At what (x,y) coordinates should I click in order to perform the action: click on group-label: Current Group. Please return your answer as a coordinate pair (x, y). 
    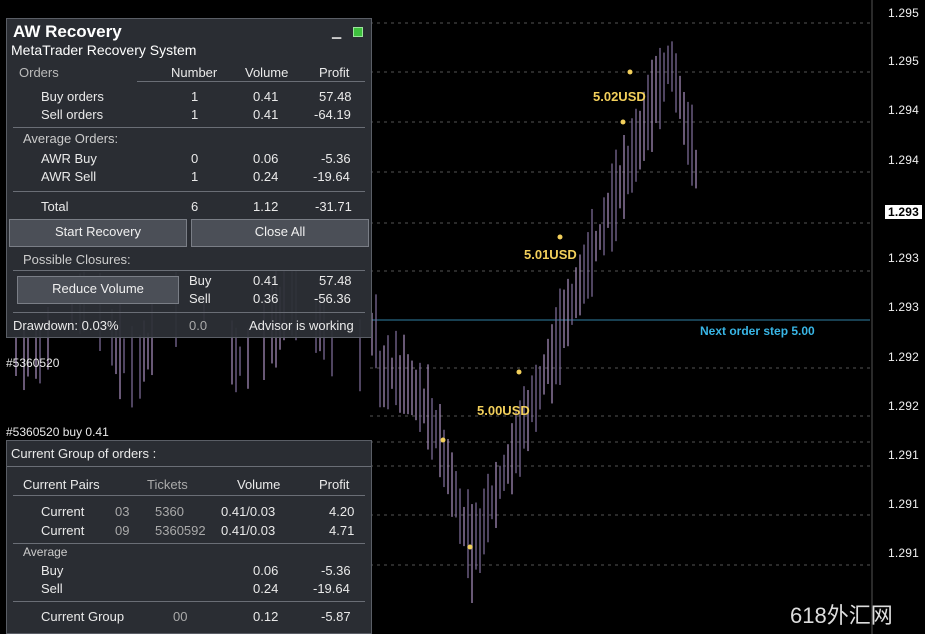
    Looking at the image, I should click on (83, 616).